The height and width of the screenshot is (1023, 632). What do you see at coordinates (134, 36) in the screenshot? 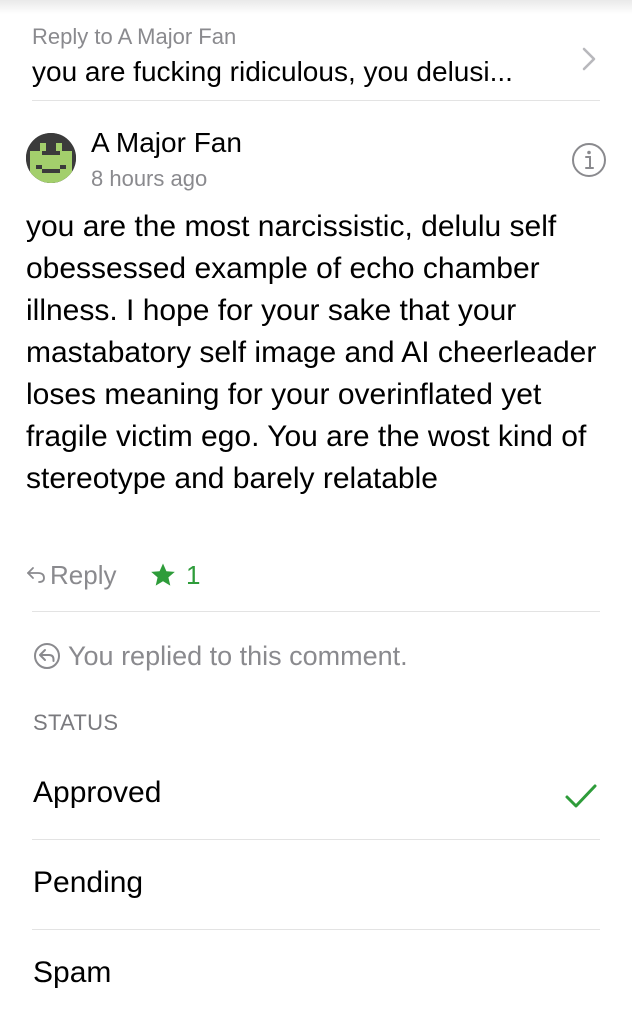
I see `reply-to-label: Reply to A Major Fan` at bounding box center [134, 36].